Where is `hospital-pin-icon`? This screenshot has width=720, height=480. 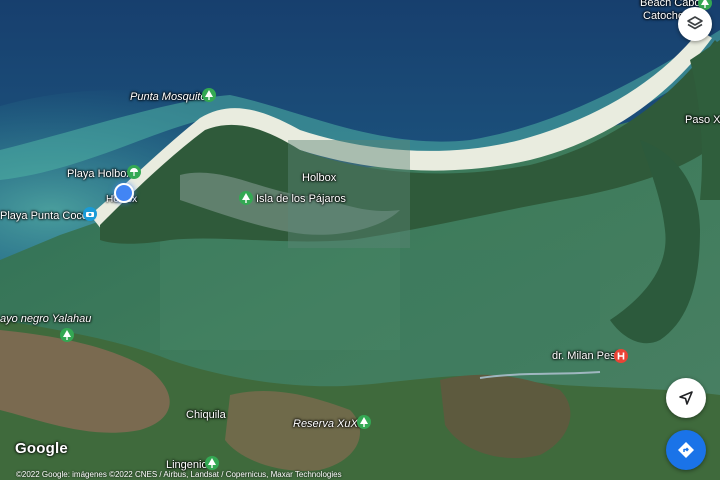 hospital-pin-icon is located at coordinates (621, 356).